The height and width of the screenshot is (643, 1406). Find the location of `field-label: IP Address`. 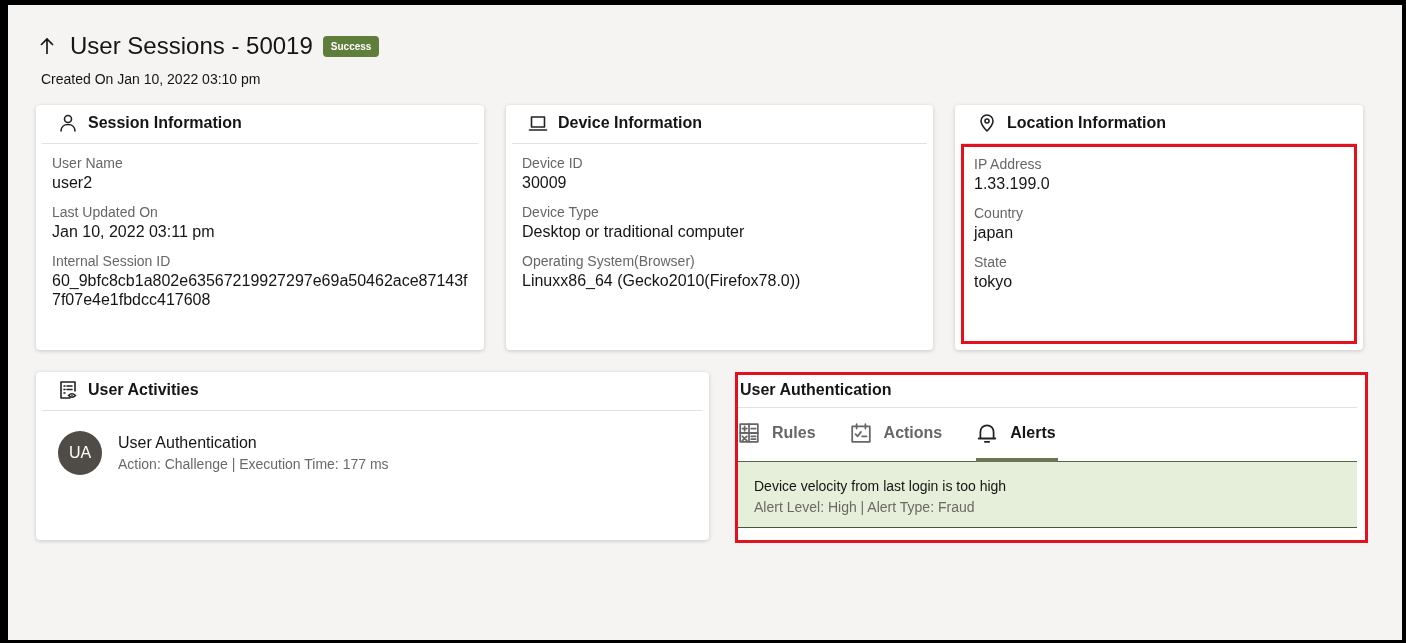

field-label: IP Address is located at coordinates (1008, 164).